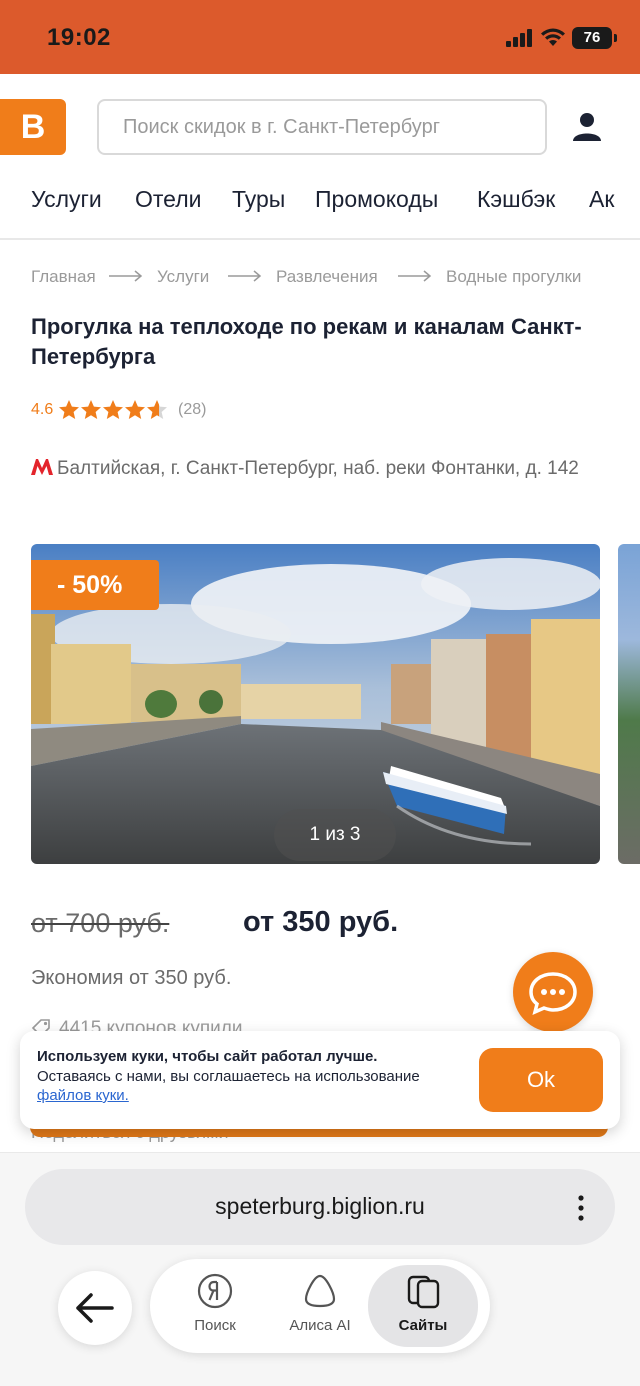 This screenshot has height=1386, width=640. I want to click on cookie-ok-button: Ok, so click(541, 1080).